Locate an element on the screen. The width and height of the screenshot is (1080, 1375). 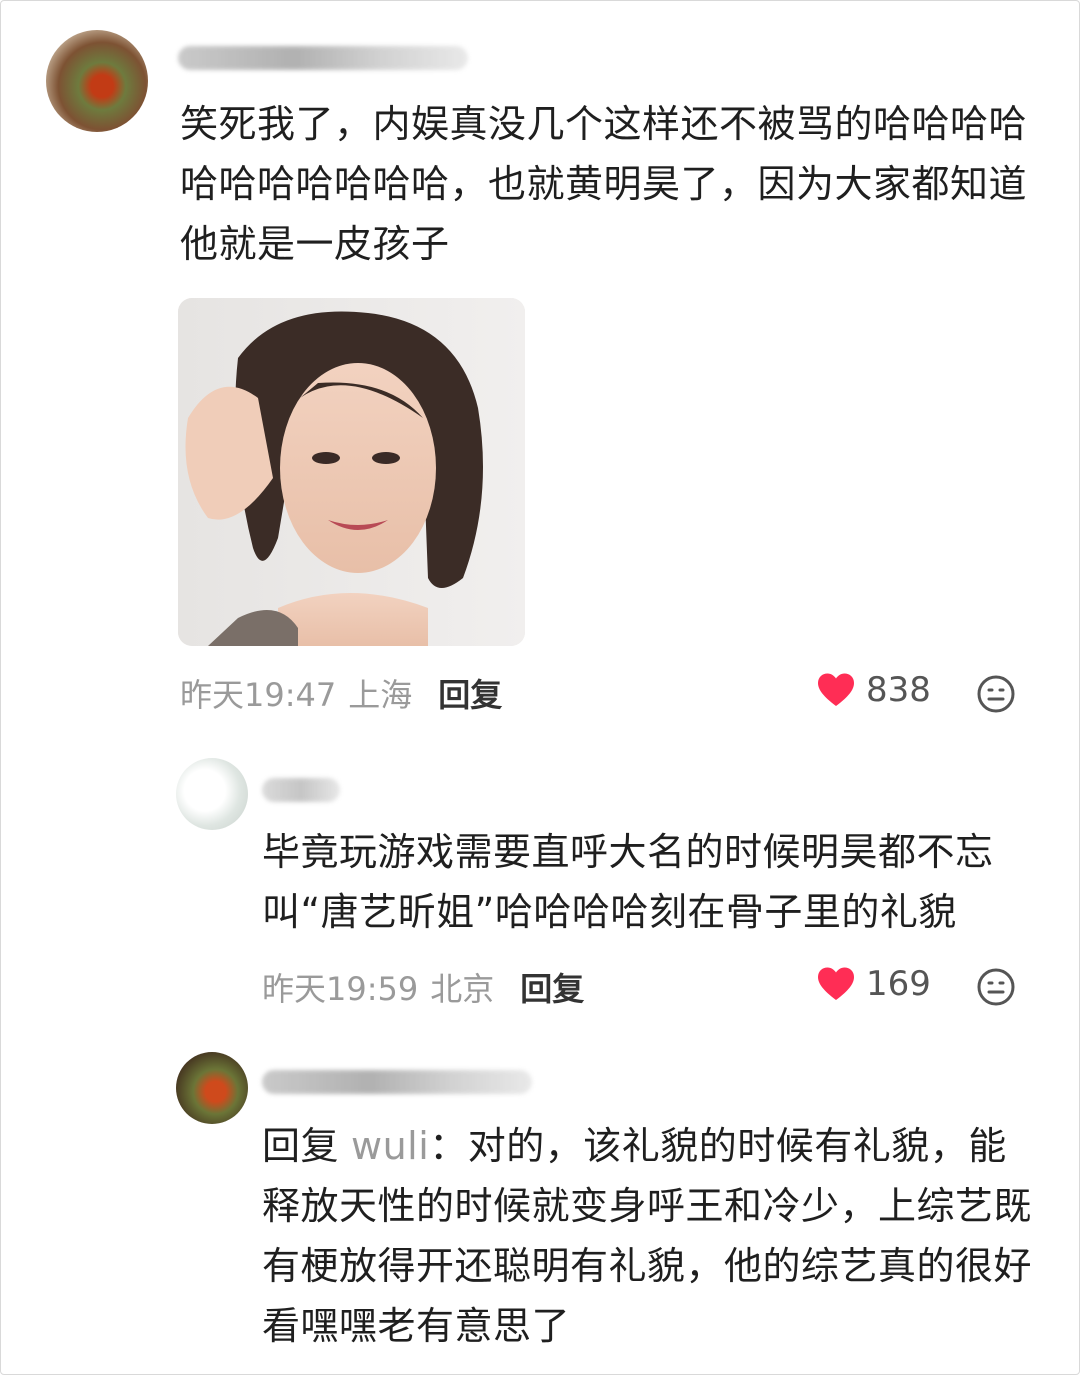
like-count: 838 is located at coordinates (898, 690).